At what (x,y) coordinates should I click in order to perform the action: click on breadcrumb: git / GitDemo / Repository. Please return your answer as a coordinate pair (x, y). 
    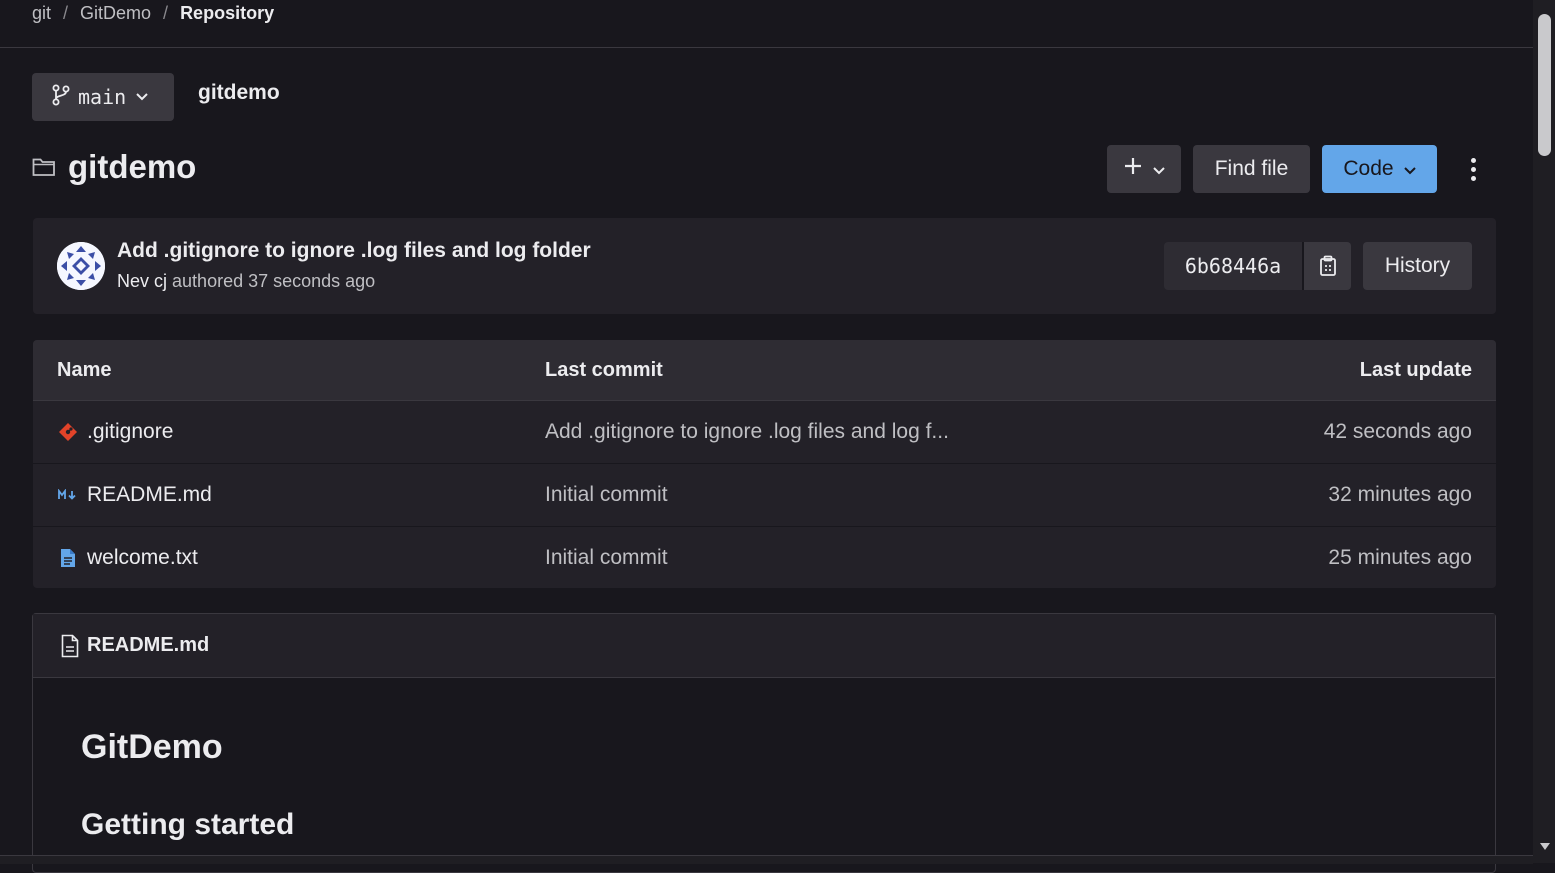
    Looking at the image, I should click on (153, 13).